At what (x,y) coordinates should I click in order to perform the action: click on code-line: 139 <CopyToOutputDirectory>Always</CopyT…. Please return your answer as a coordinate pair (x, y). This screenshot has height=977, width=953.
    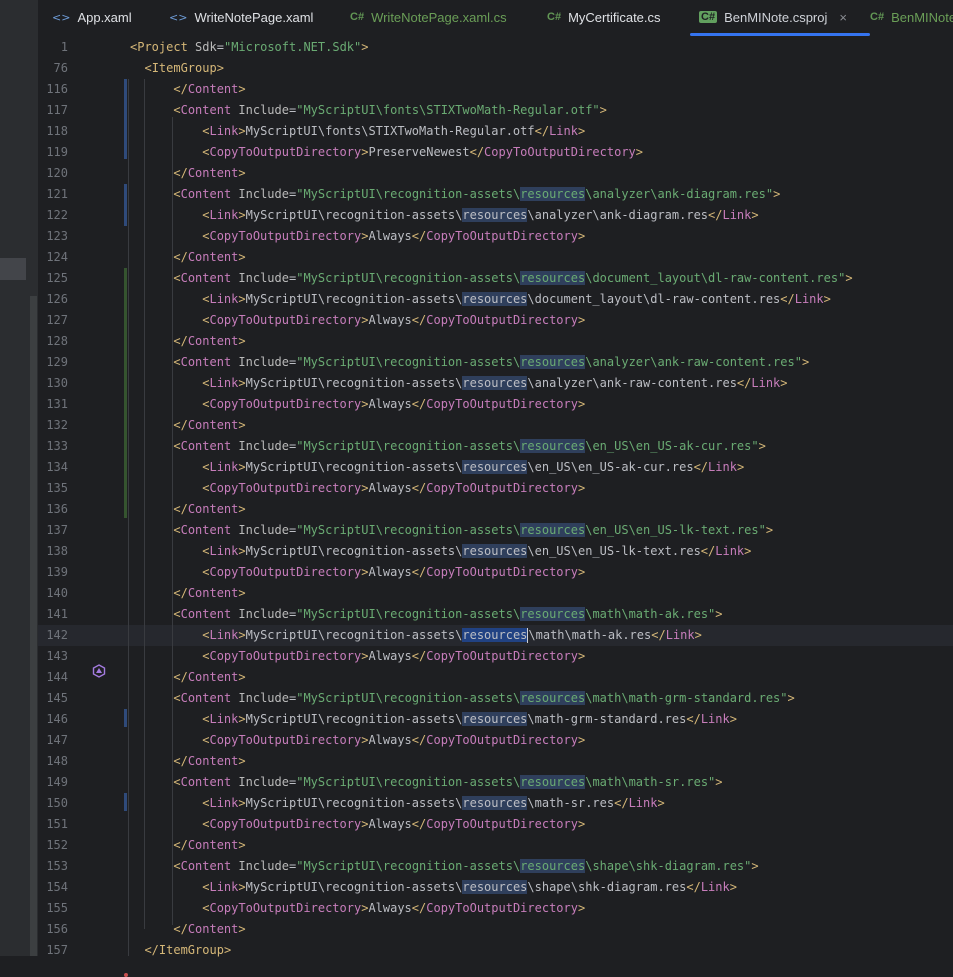
    Looking at the image, I should click on (495, 572).